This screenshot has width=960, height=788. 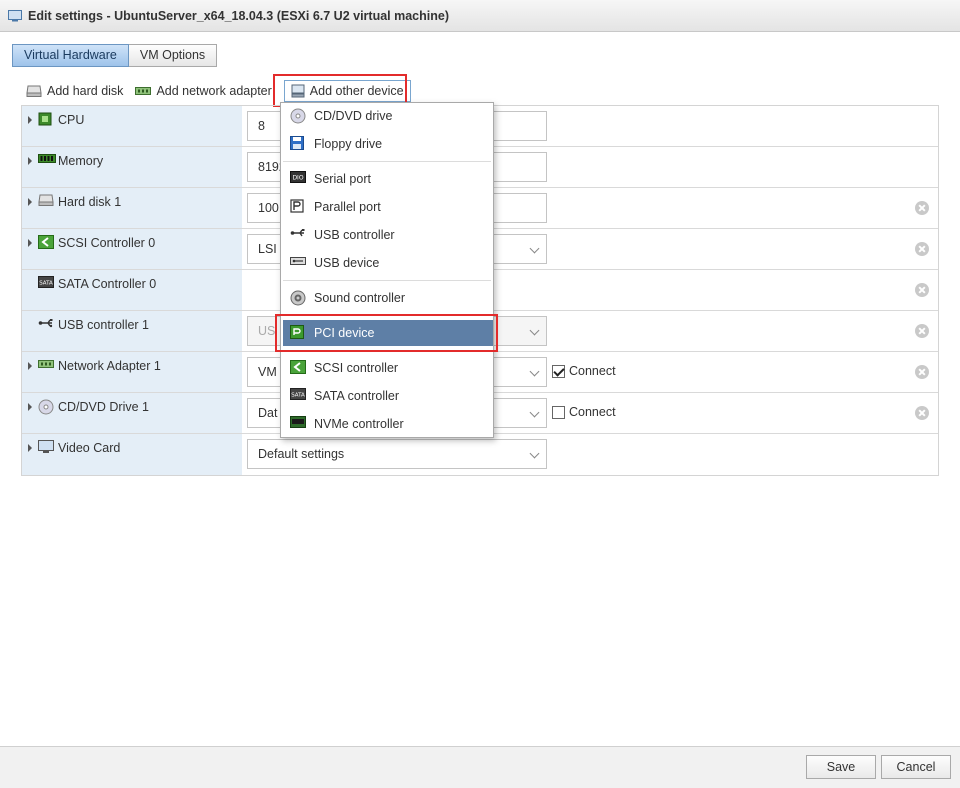 What do you see at coordinates (15, 15) in the screenshot?
I see `vm-window-icon` at bounding box center [15, 15].